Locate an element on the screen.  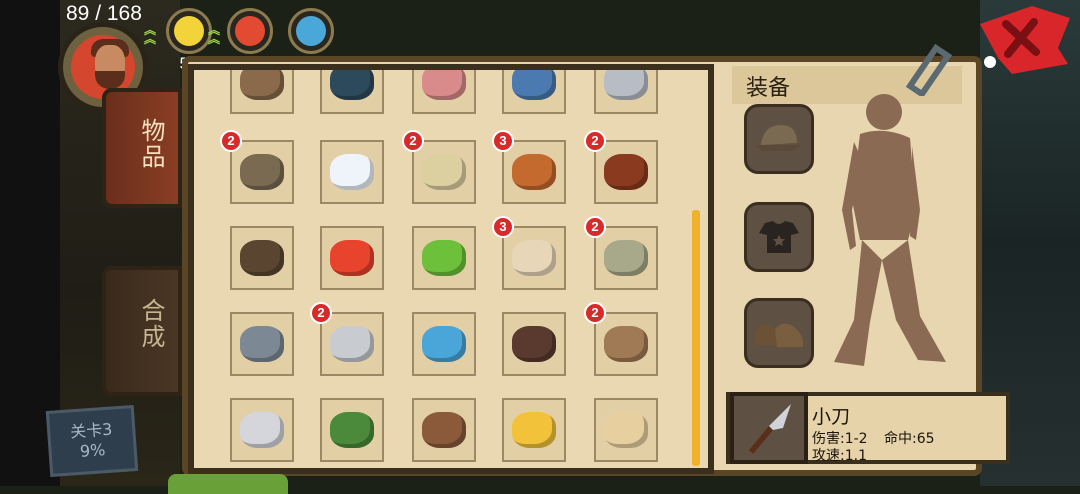
bird-nest-icon is located at coordinates (262, 89).